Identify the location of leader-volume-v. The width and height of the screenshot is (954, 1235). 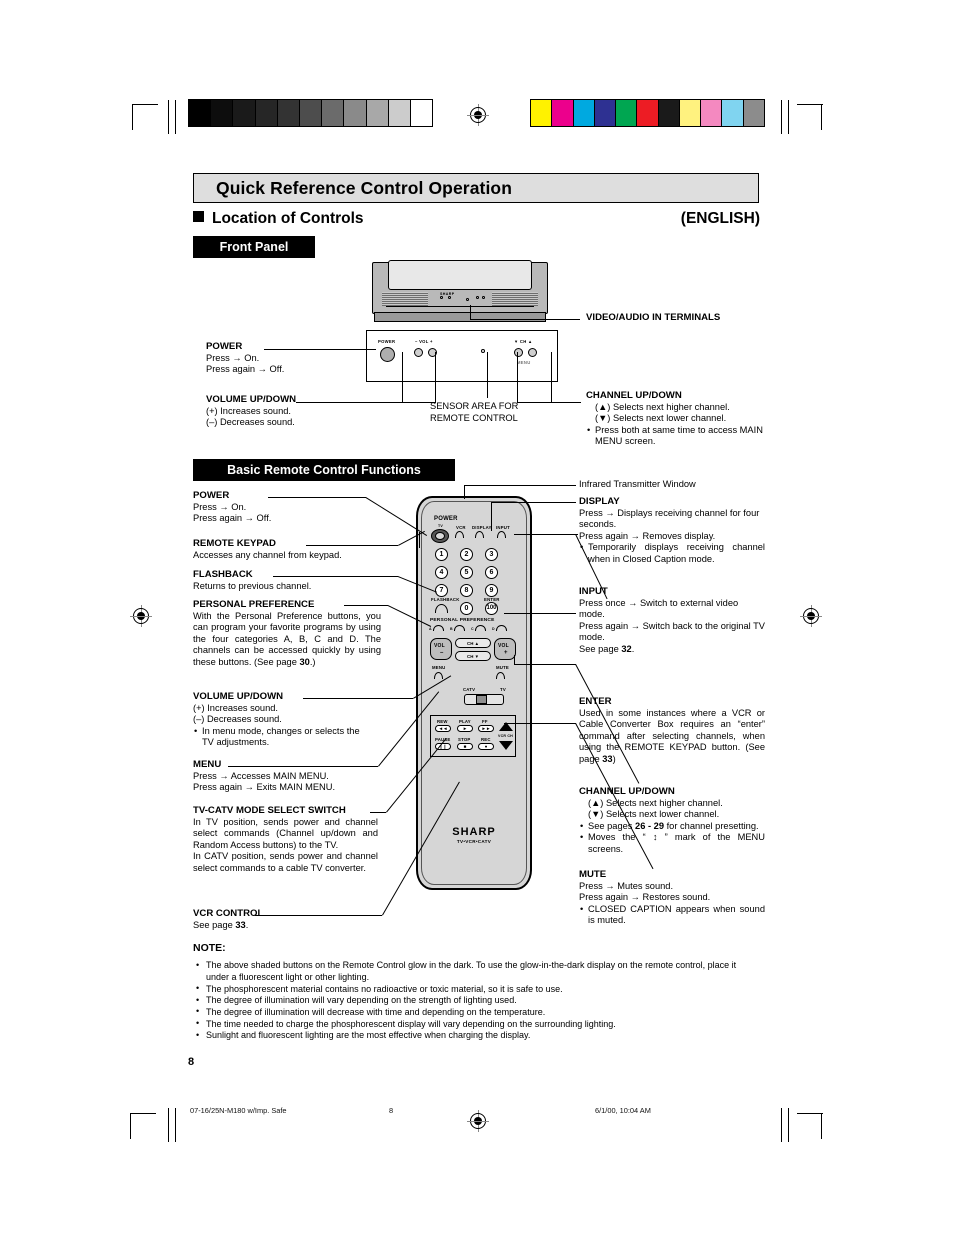
(403, 377).